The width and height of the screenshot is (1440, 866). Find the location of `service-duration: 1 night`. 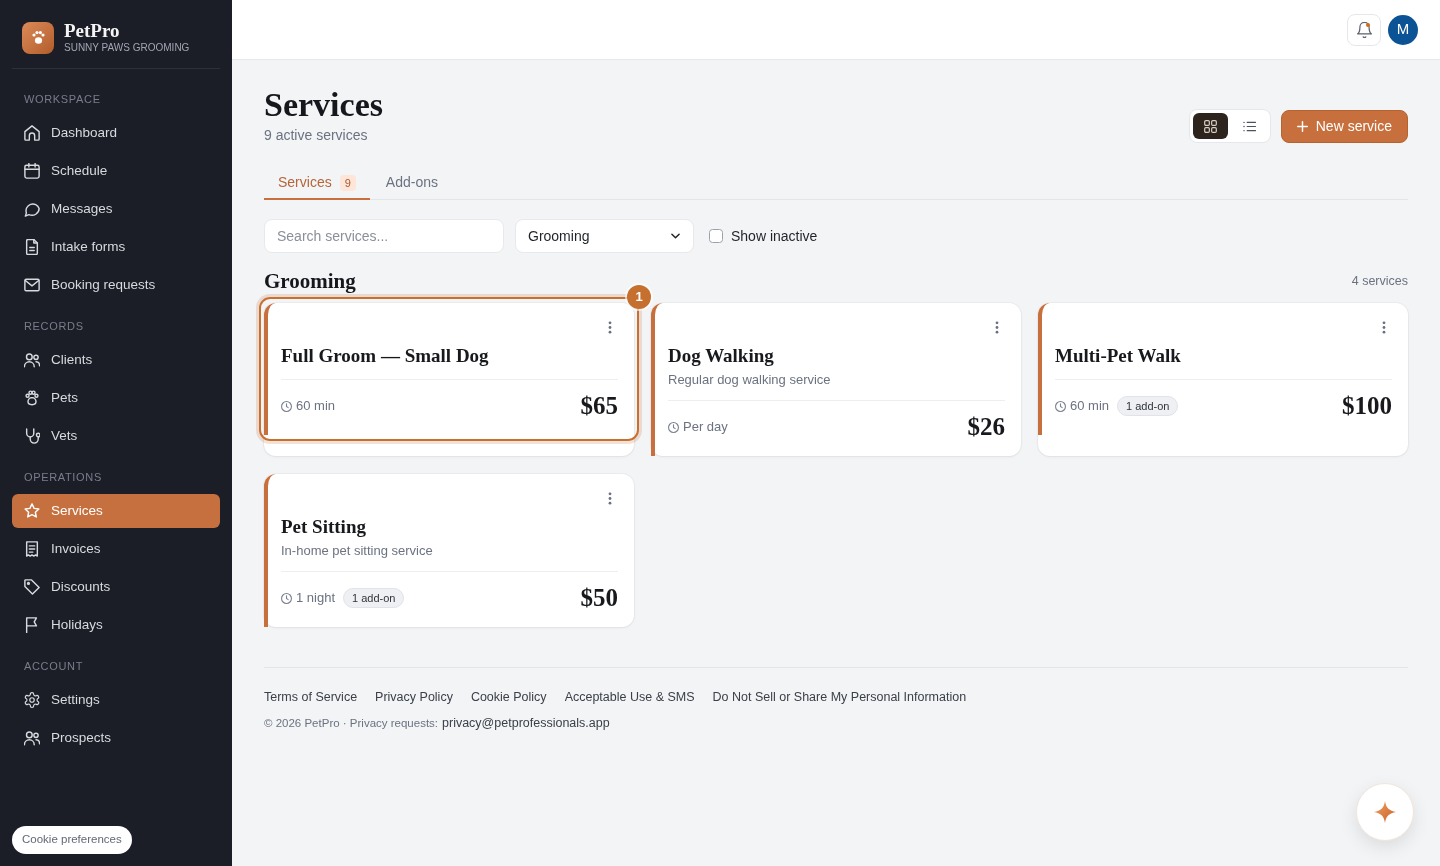

service-duration: 1 night is located at coordinates (316, 598).